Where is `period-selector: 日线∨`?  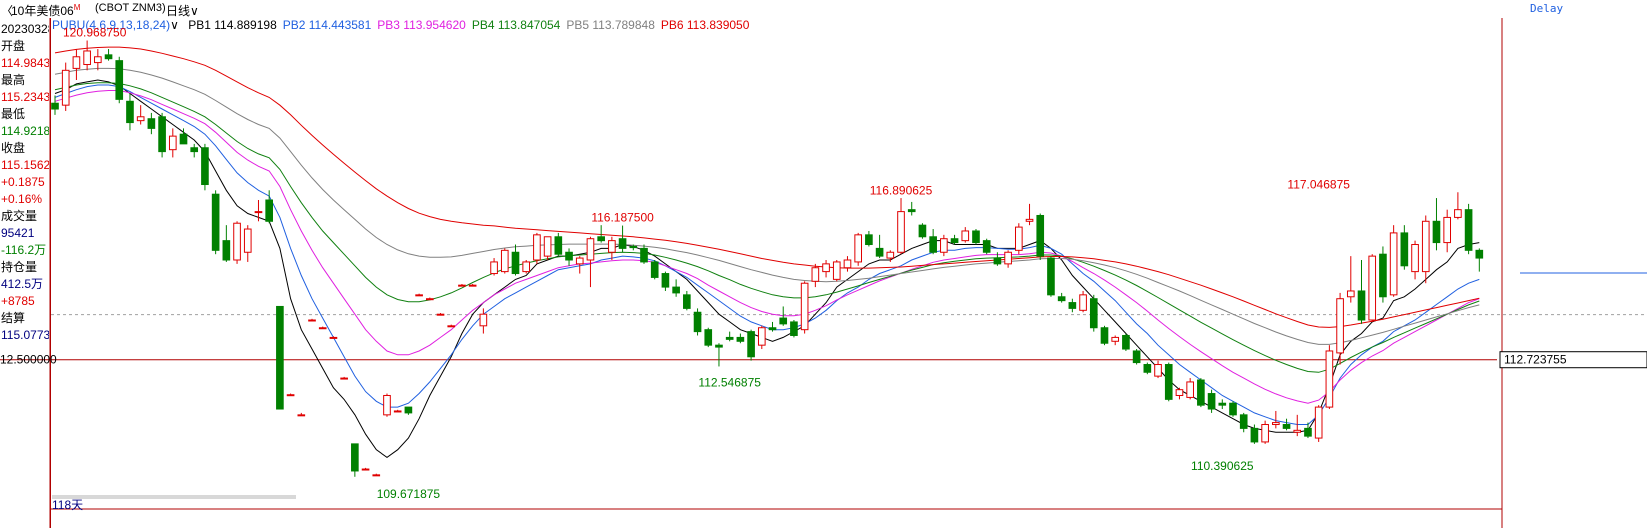 period-selector: 日线∨ is located at coordinates (182, 10).